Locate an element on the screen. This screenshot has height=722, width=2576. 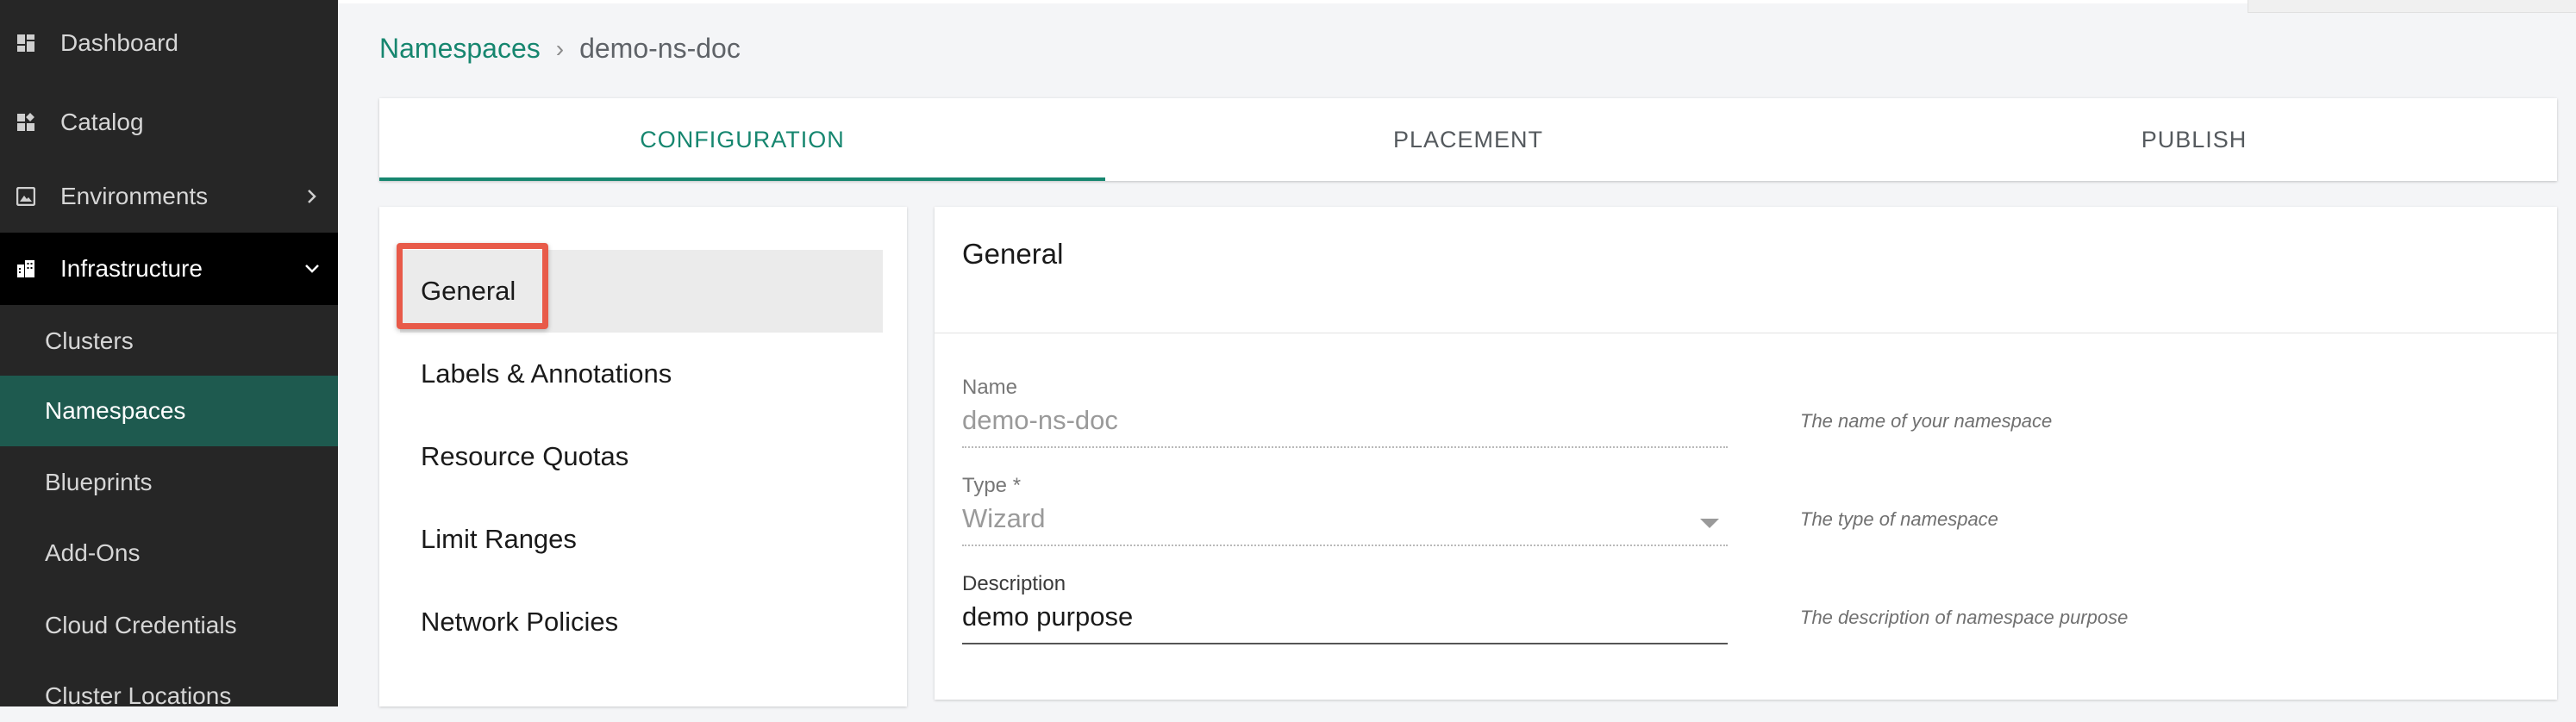
top-strip is located at coordinates (1457, 2).